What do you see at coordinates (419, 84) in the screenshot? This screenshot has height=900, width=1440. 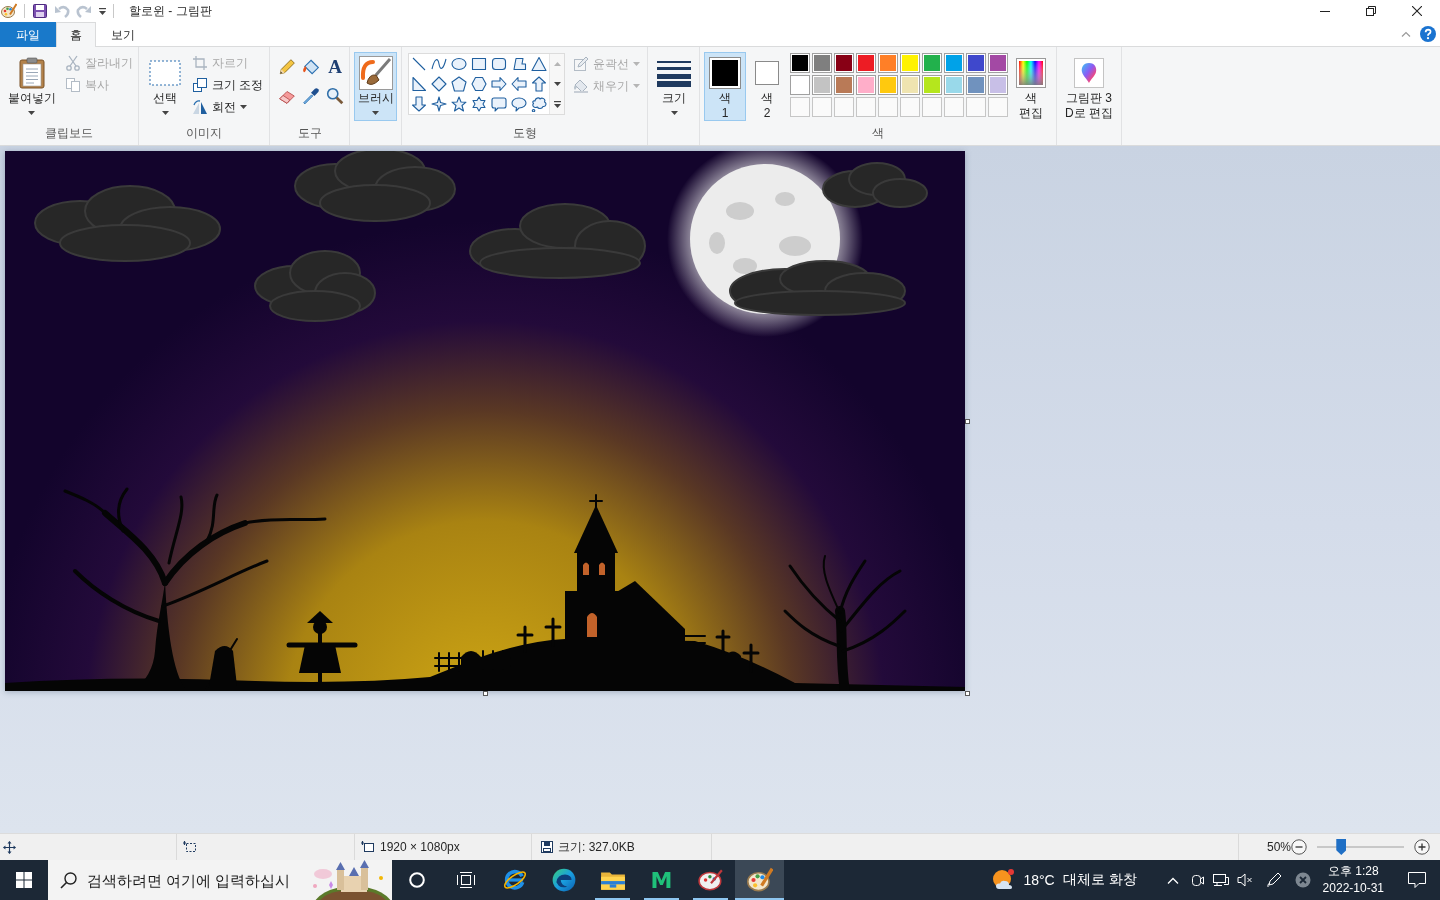 I see `right-triangle-shape-icon` at bounding box center [419, 84].